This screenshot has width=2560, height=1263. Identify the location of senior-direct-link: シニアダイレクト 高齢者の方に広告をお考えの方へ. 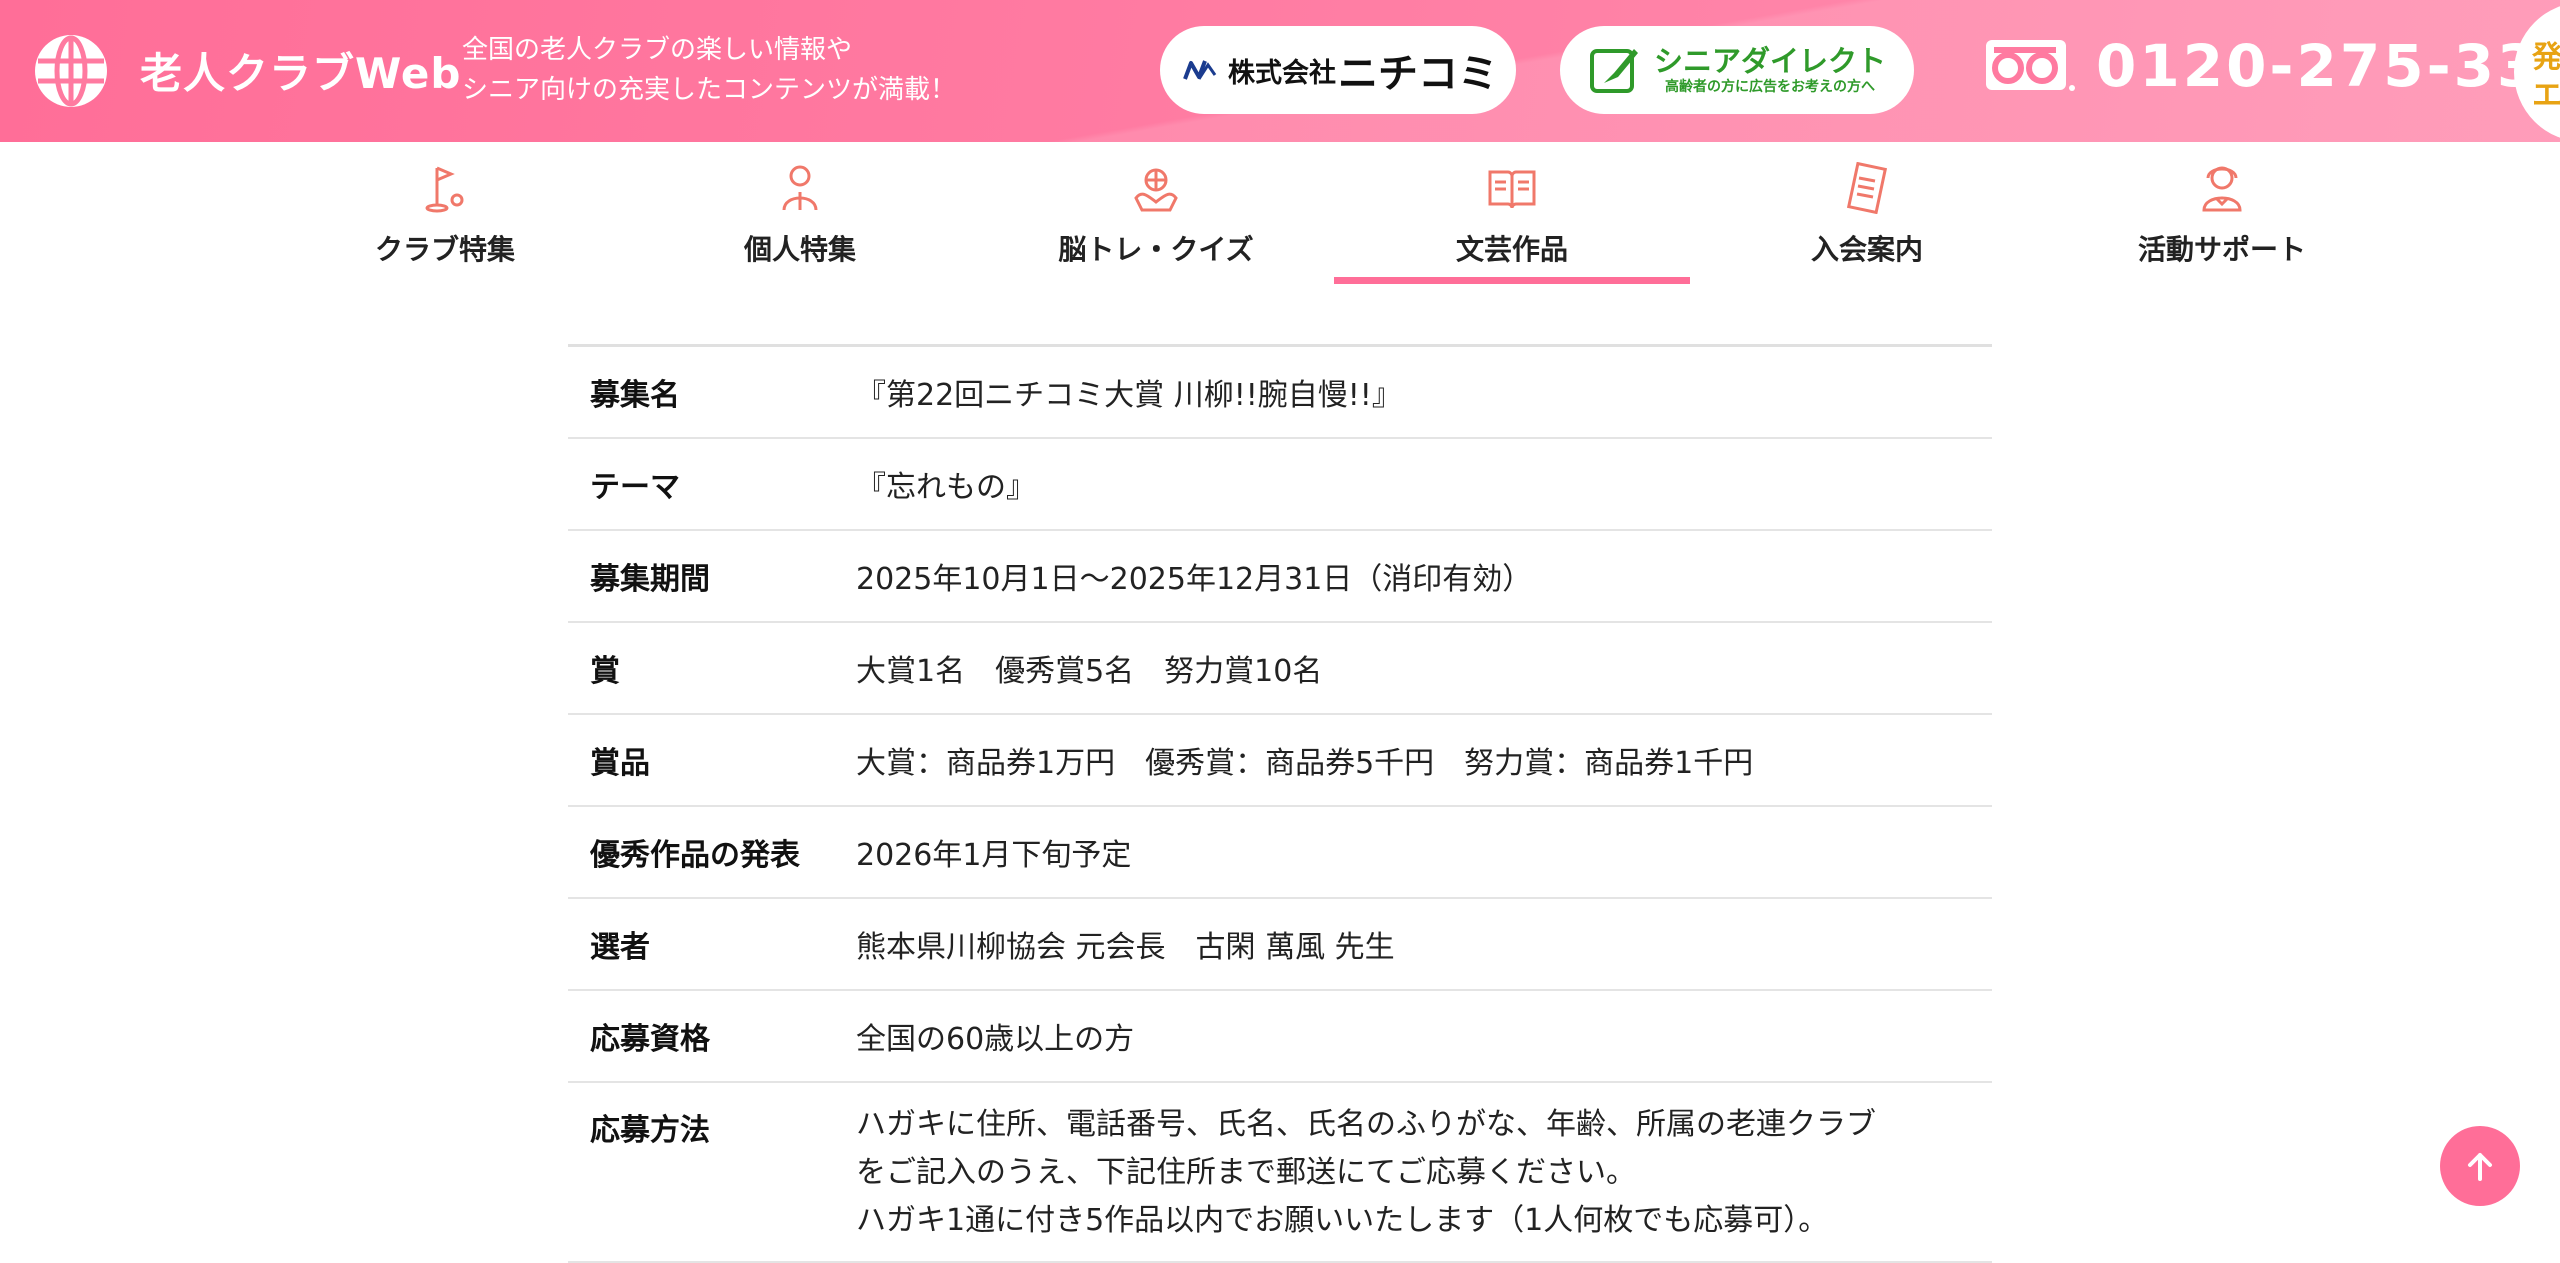
(1737, 70).